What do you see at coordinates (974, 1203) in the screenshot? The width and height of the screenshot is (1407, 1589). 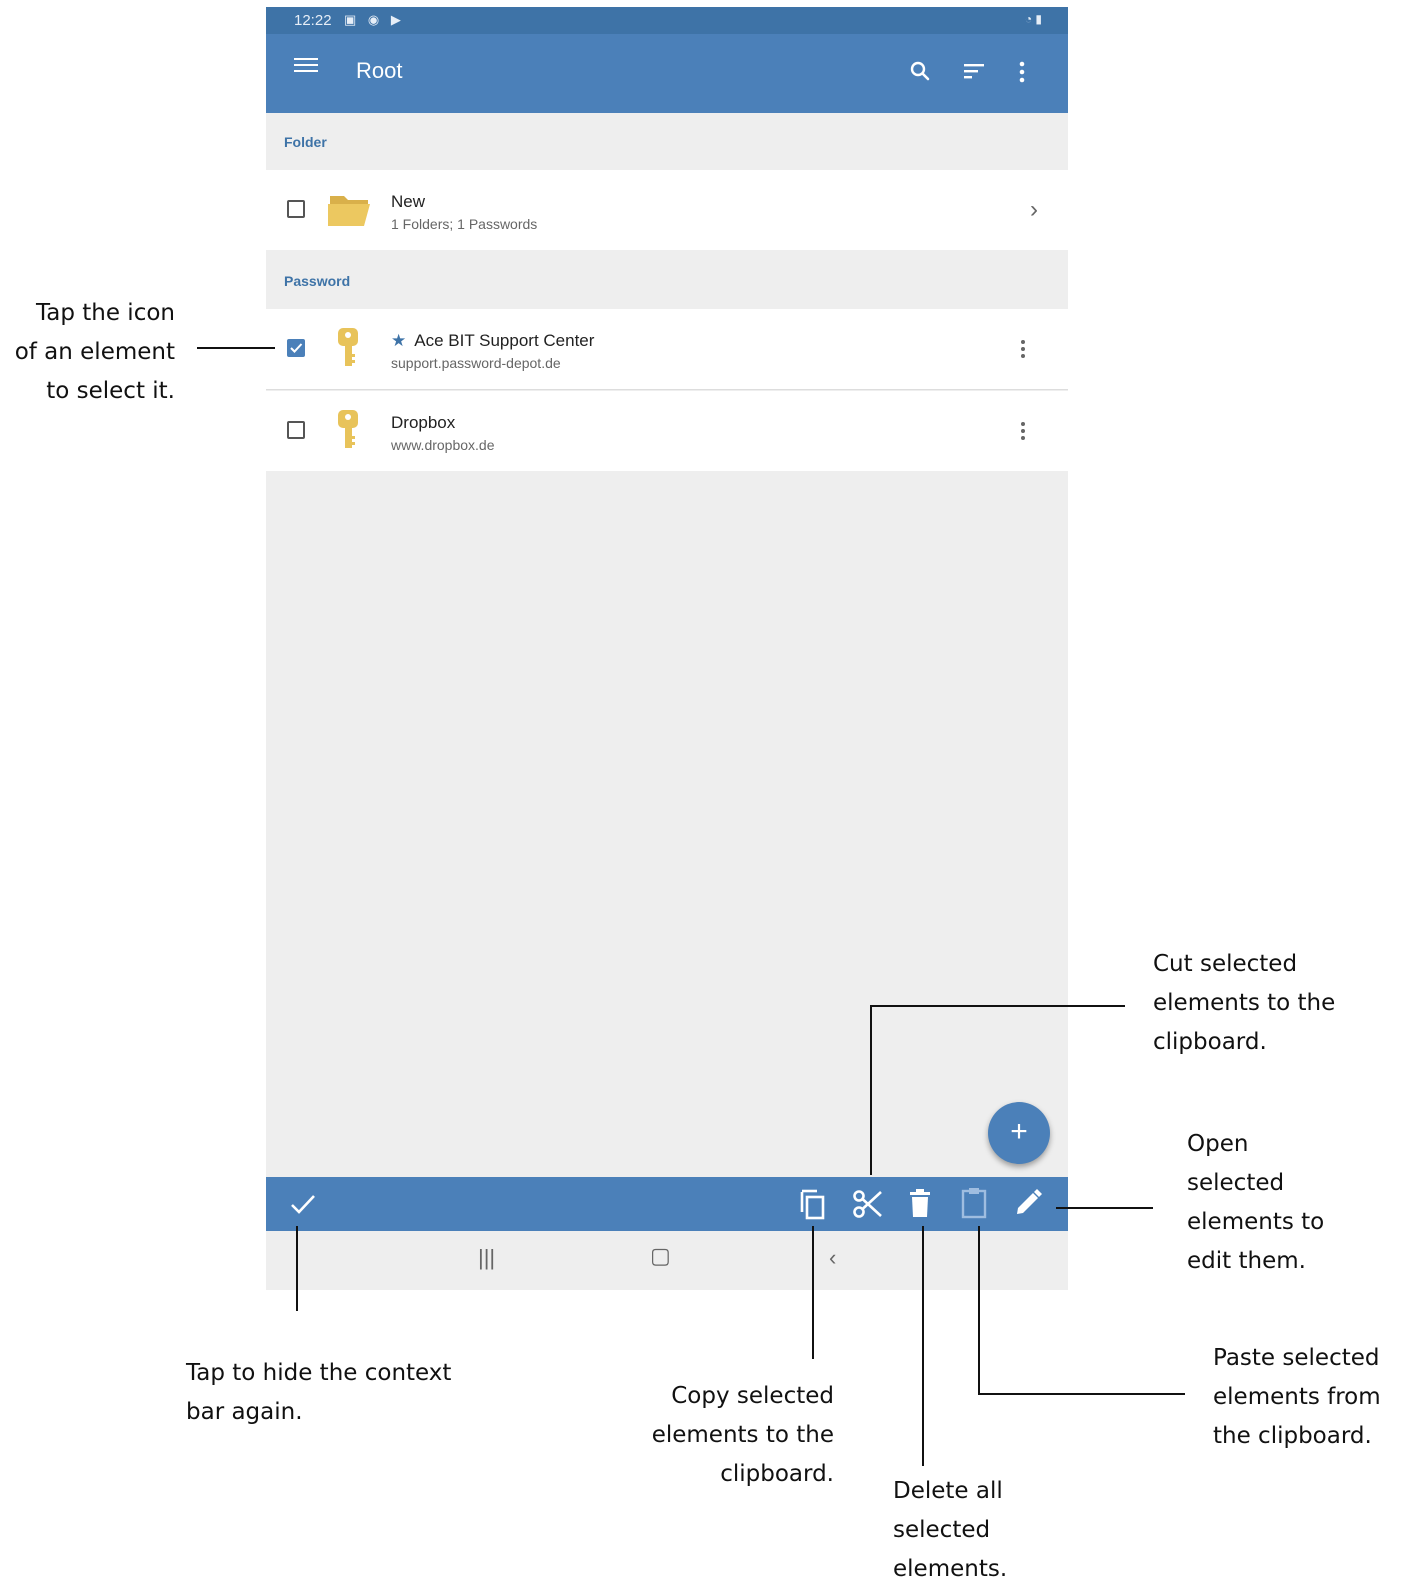 I see `paste-clipboard-icon` at bounding box center [974, 1203].